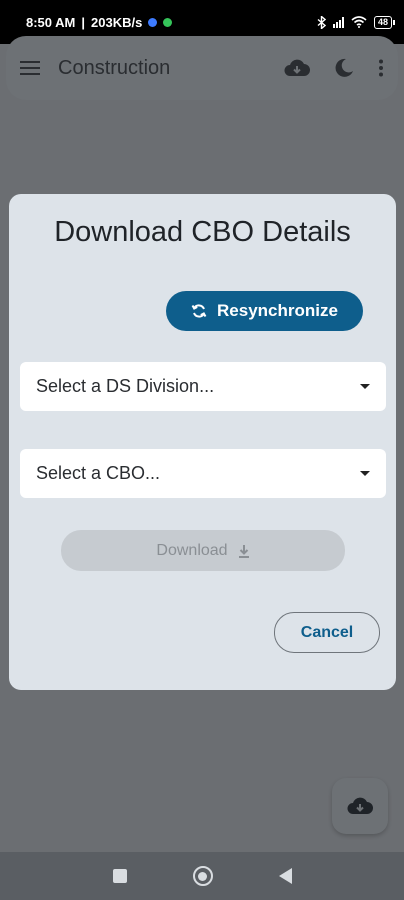  I want to click on download-button: Download, so click(203, 550).